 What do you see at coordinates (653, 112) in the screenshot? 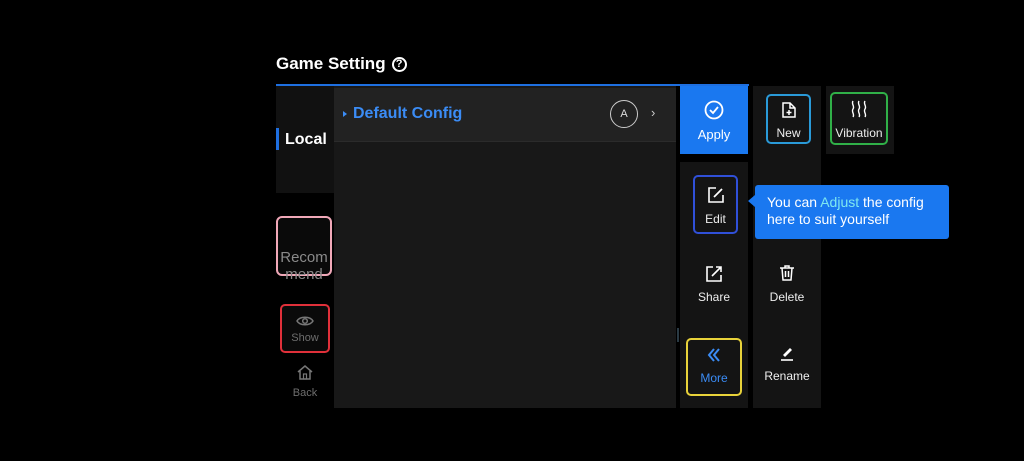
I see `chevron-right-icon: ›` at bounding box center [653, 112].